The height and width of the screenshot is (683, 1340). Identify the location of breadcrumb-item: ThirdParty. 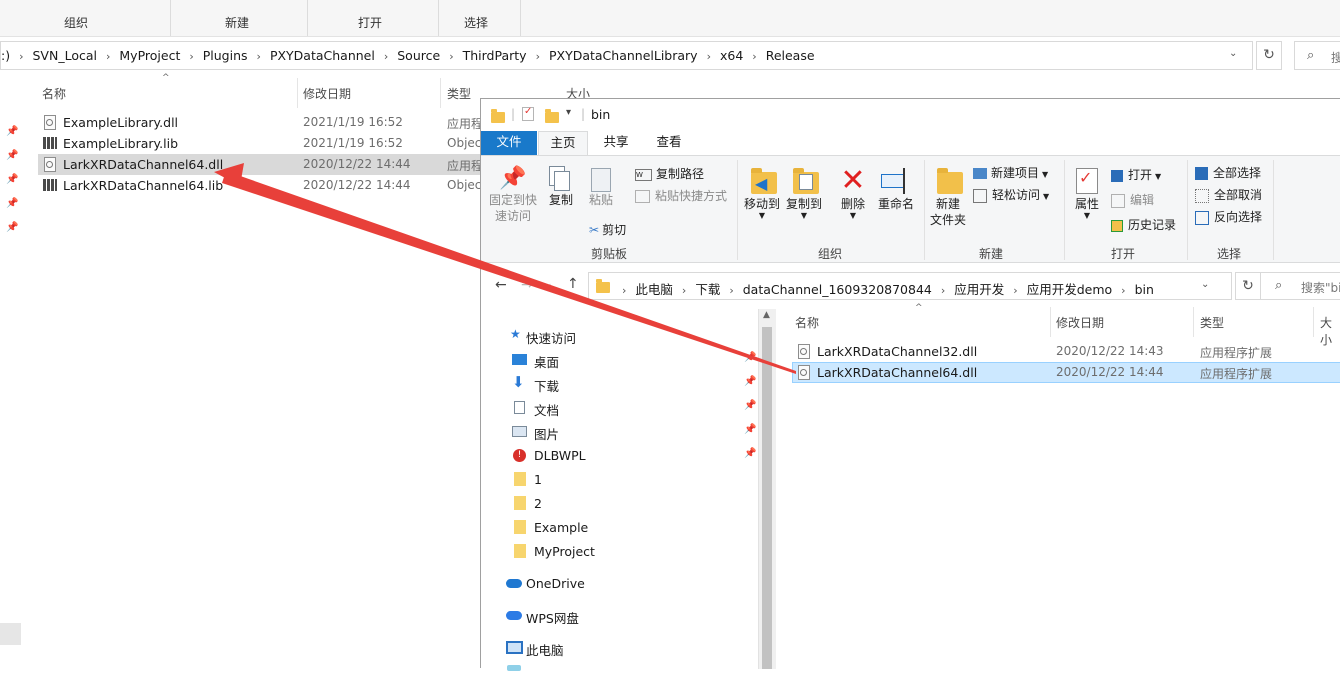
(495, 55).